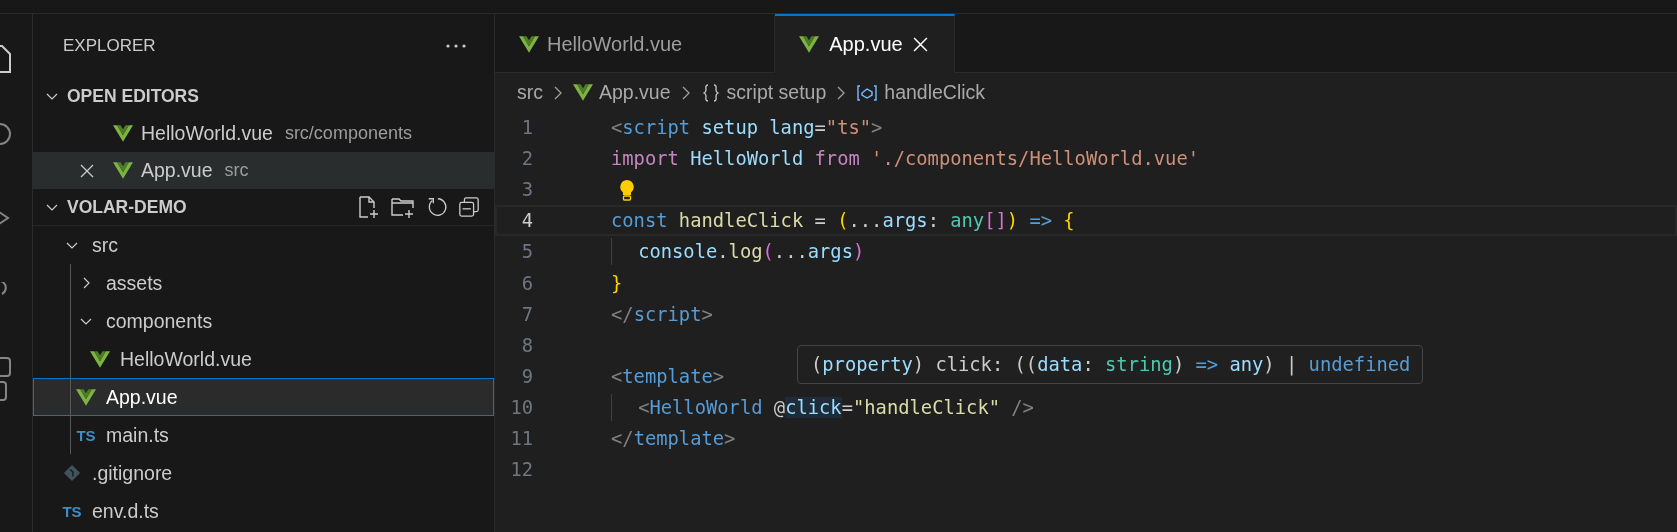 The image size is (1677, 532). What do you see at coordinates (526, 128) in the screenshot?
I see `line-number: 1` at bounding box center [526, 128].